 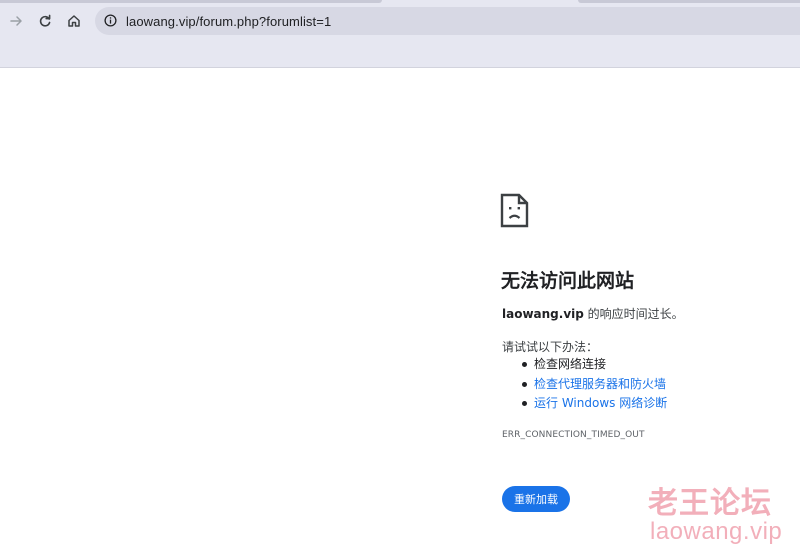 I want to click on browser-toolbar: laowang.vip/forum.php?forumlist=1, so click(x=400, y=34).